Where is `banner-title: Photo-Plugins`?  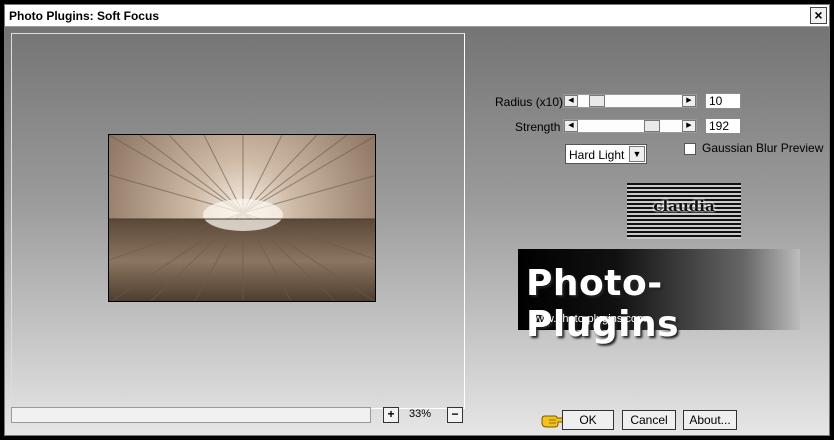
banner-title: Photo-Plugins is located at coordinates (603, 304).